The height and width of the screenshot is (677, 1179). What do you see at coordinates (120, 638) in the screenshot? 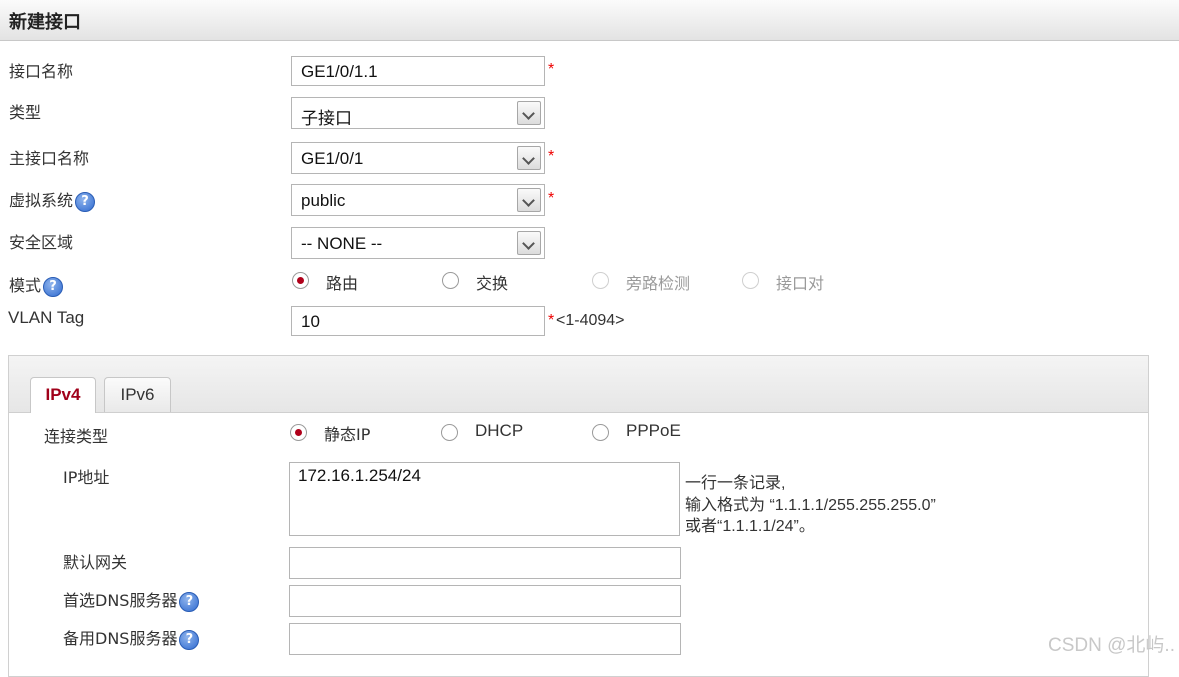
I see `secondary-dns-label-text: 备用DNS服务器` at bounding box center [120, 638].